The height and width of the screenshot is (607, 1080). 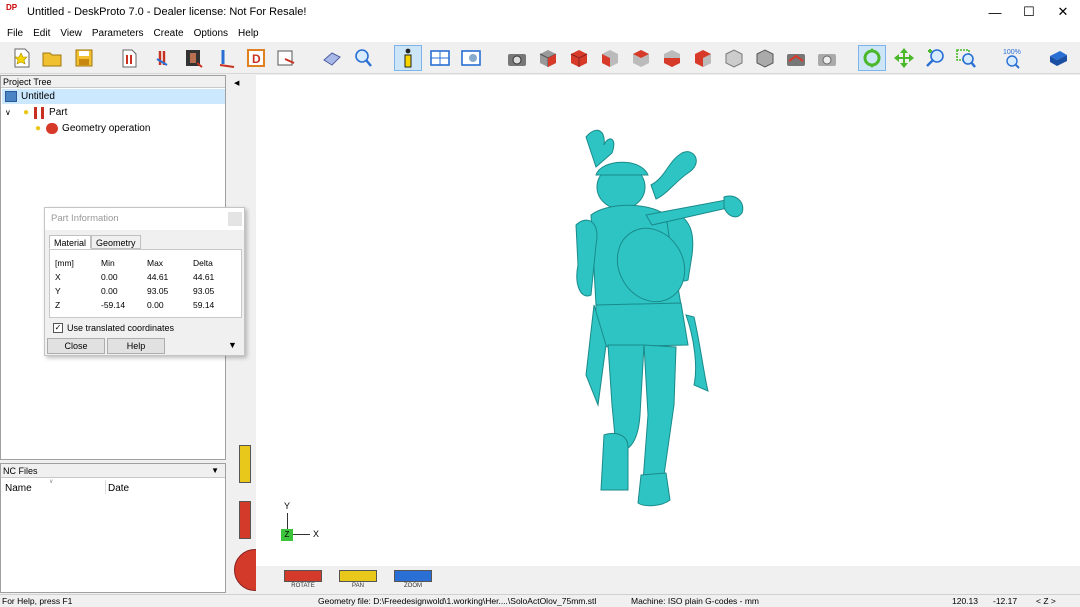 What do you see at coordinates (37, 601) in the screenshot?
I see `status-help: For Help, press F1` at bounding box center [37, 601].